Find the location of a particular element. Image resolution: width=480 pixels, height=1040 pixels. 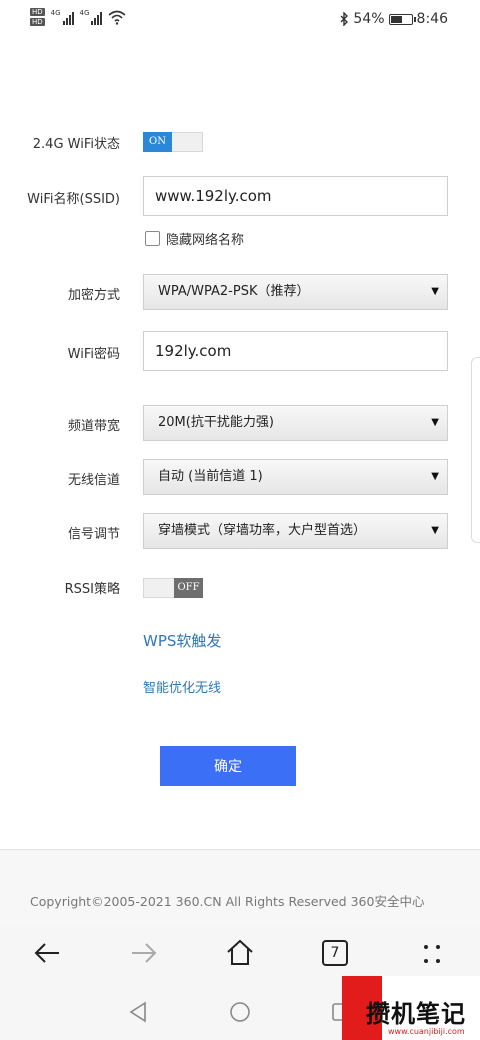

battery-icon is located at coordinates (402, 19).